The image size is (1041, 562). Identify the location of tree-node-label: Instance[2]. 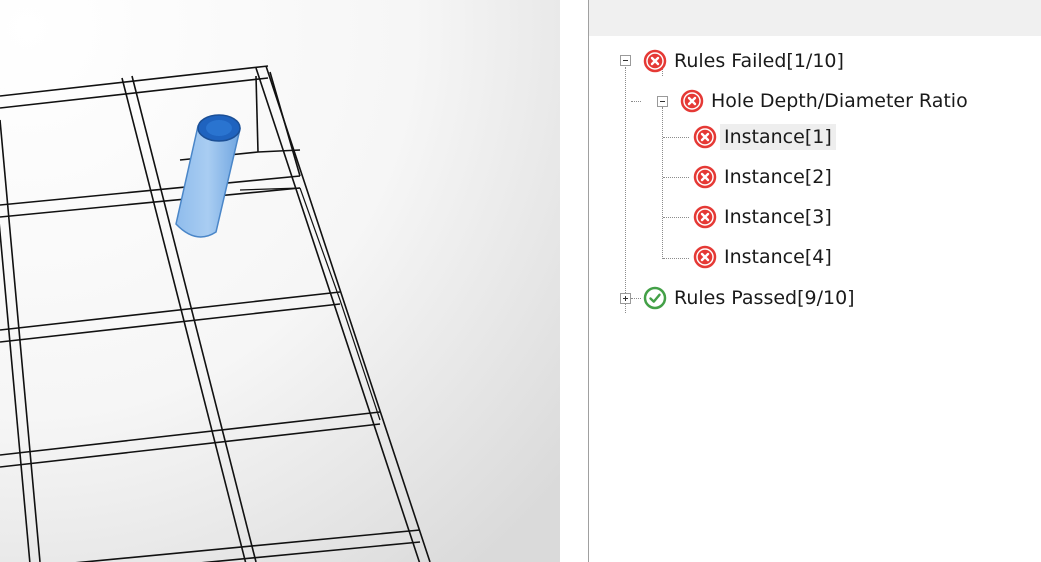
(778, 177).